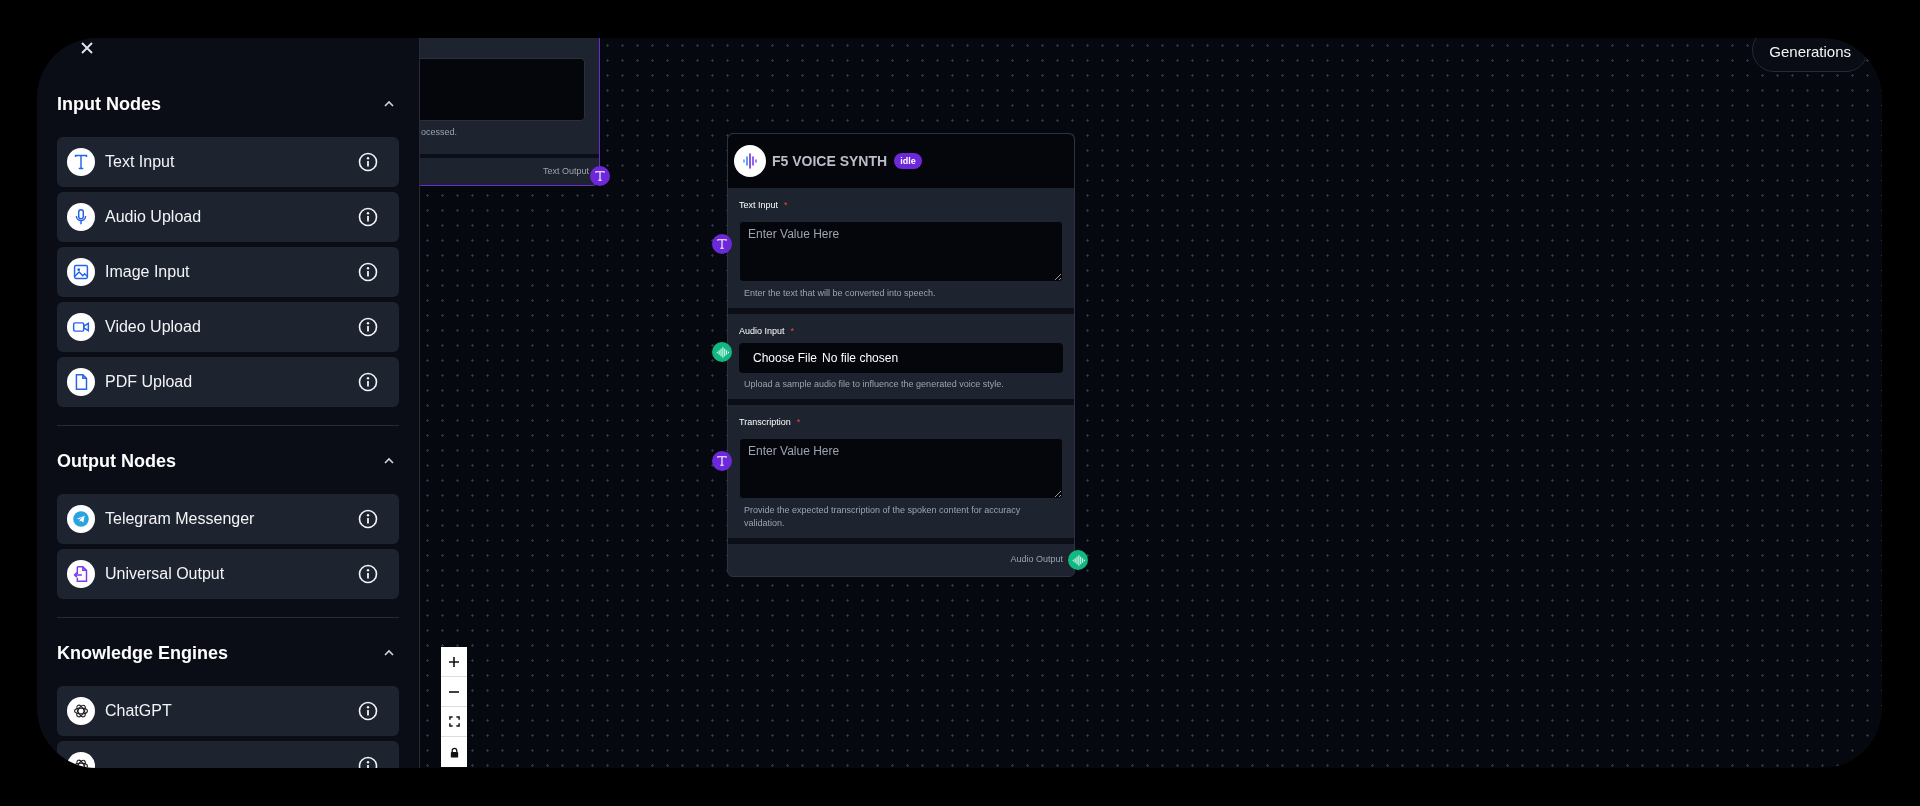 This screenshot has height=806, width=1920. Describe the element at coordinates (153, 327) in the screenshot. I see `item-label: Video Upload` at that location.